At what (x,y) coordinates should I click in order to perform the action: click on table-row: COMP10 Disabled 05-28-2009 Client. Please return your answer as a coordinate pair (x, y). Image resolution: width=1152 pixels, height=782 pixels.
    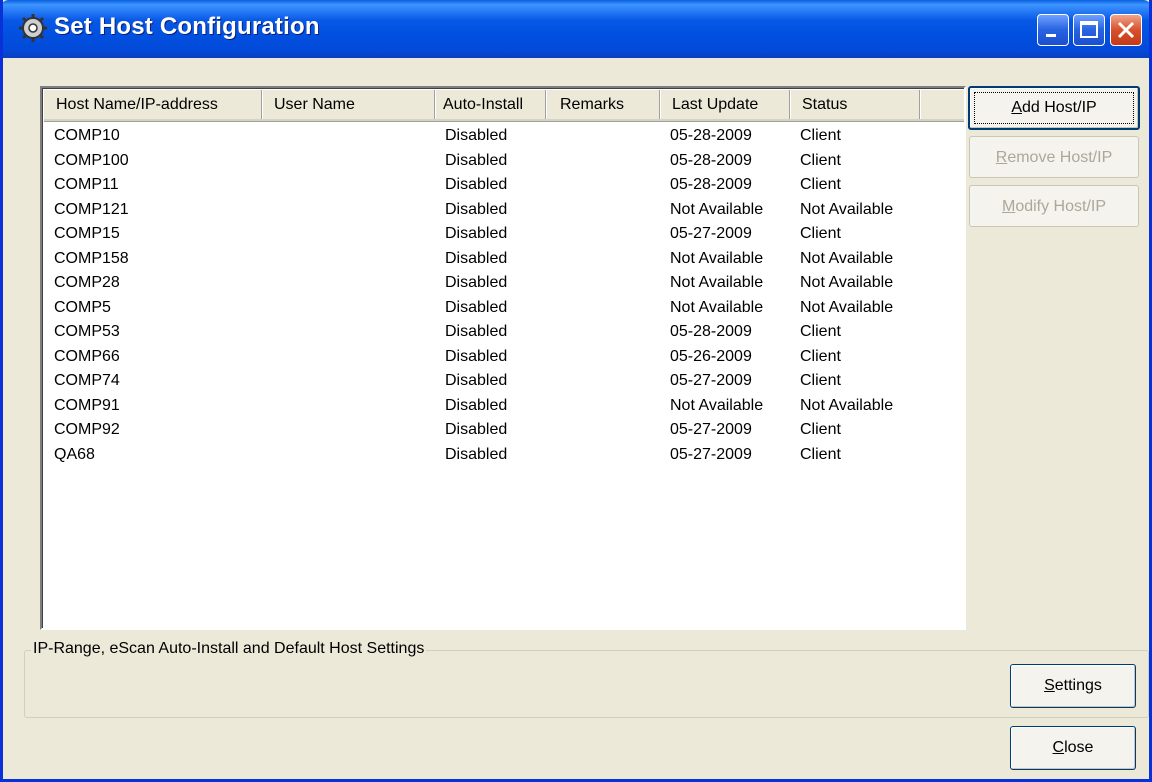
    Looking at the image, I should click on (504, 136).